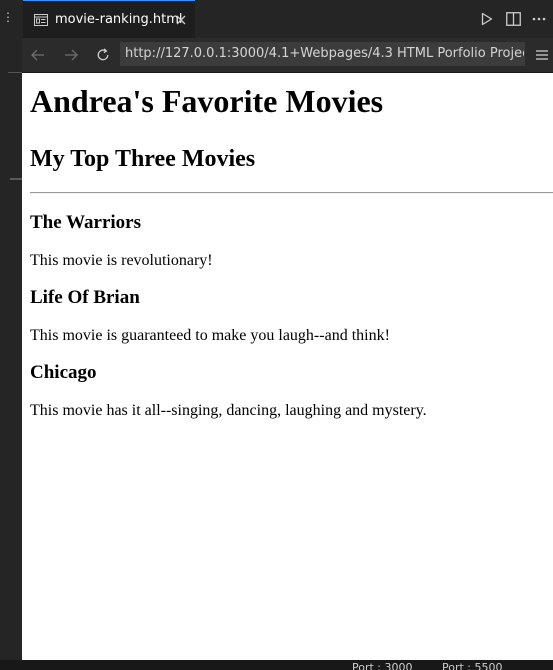 This screenshot has width=553, height=670. What do you see at coordinates (181, 20) in the screenshot?
I see `close-icon` at bounding box center [181, 20].